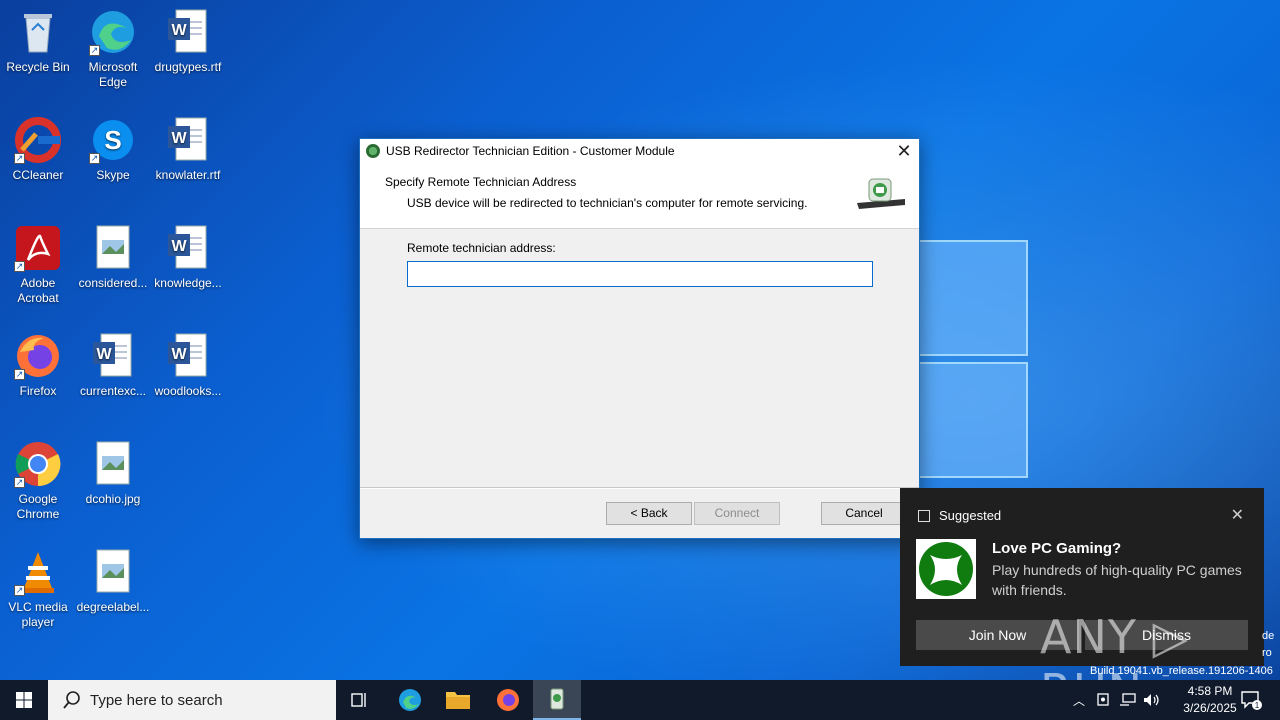  What do you see at coordinates (481, 182) in the screenshot?
I see `dialog-heading: Specify Remote Technician Address` at bounding box center [481, 182].